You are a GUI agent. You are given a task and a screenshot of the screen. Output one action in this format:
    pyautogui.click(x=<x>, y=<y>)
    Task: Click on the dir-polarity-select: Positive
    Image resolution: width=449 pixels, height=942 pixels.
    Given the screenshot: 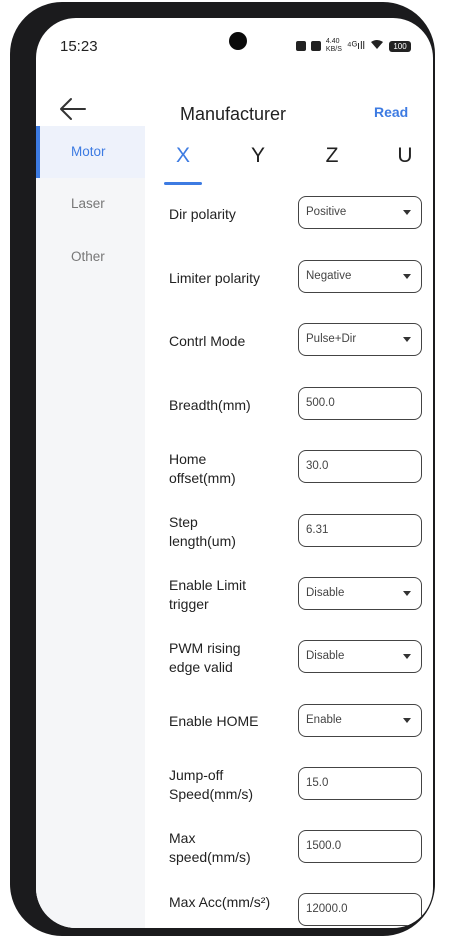 What is the action you would take?
    pyautogui.click(x=360, y=212)
    